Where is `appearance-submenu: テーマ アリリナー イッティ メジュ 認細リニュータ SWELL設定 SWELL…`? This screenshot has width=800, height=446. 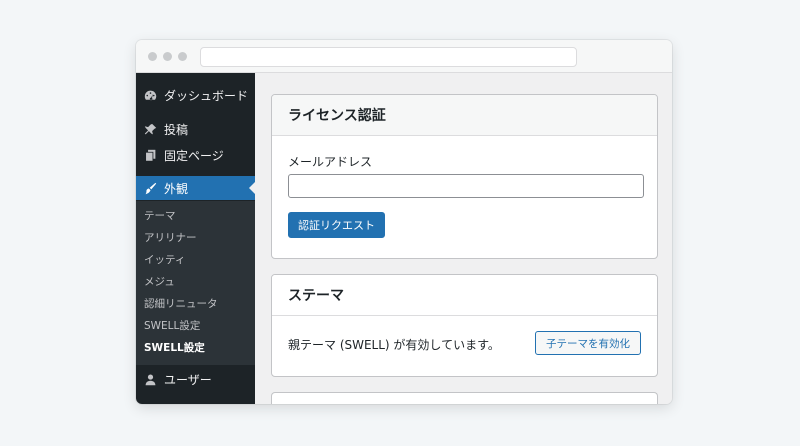
appearance-submenu: テーマ アリリナー イッティ メジュ 認細リニュータ SWELL設定 SWELL… is located at coordinates (195, 283).